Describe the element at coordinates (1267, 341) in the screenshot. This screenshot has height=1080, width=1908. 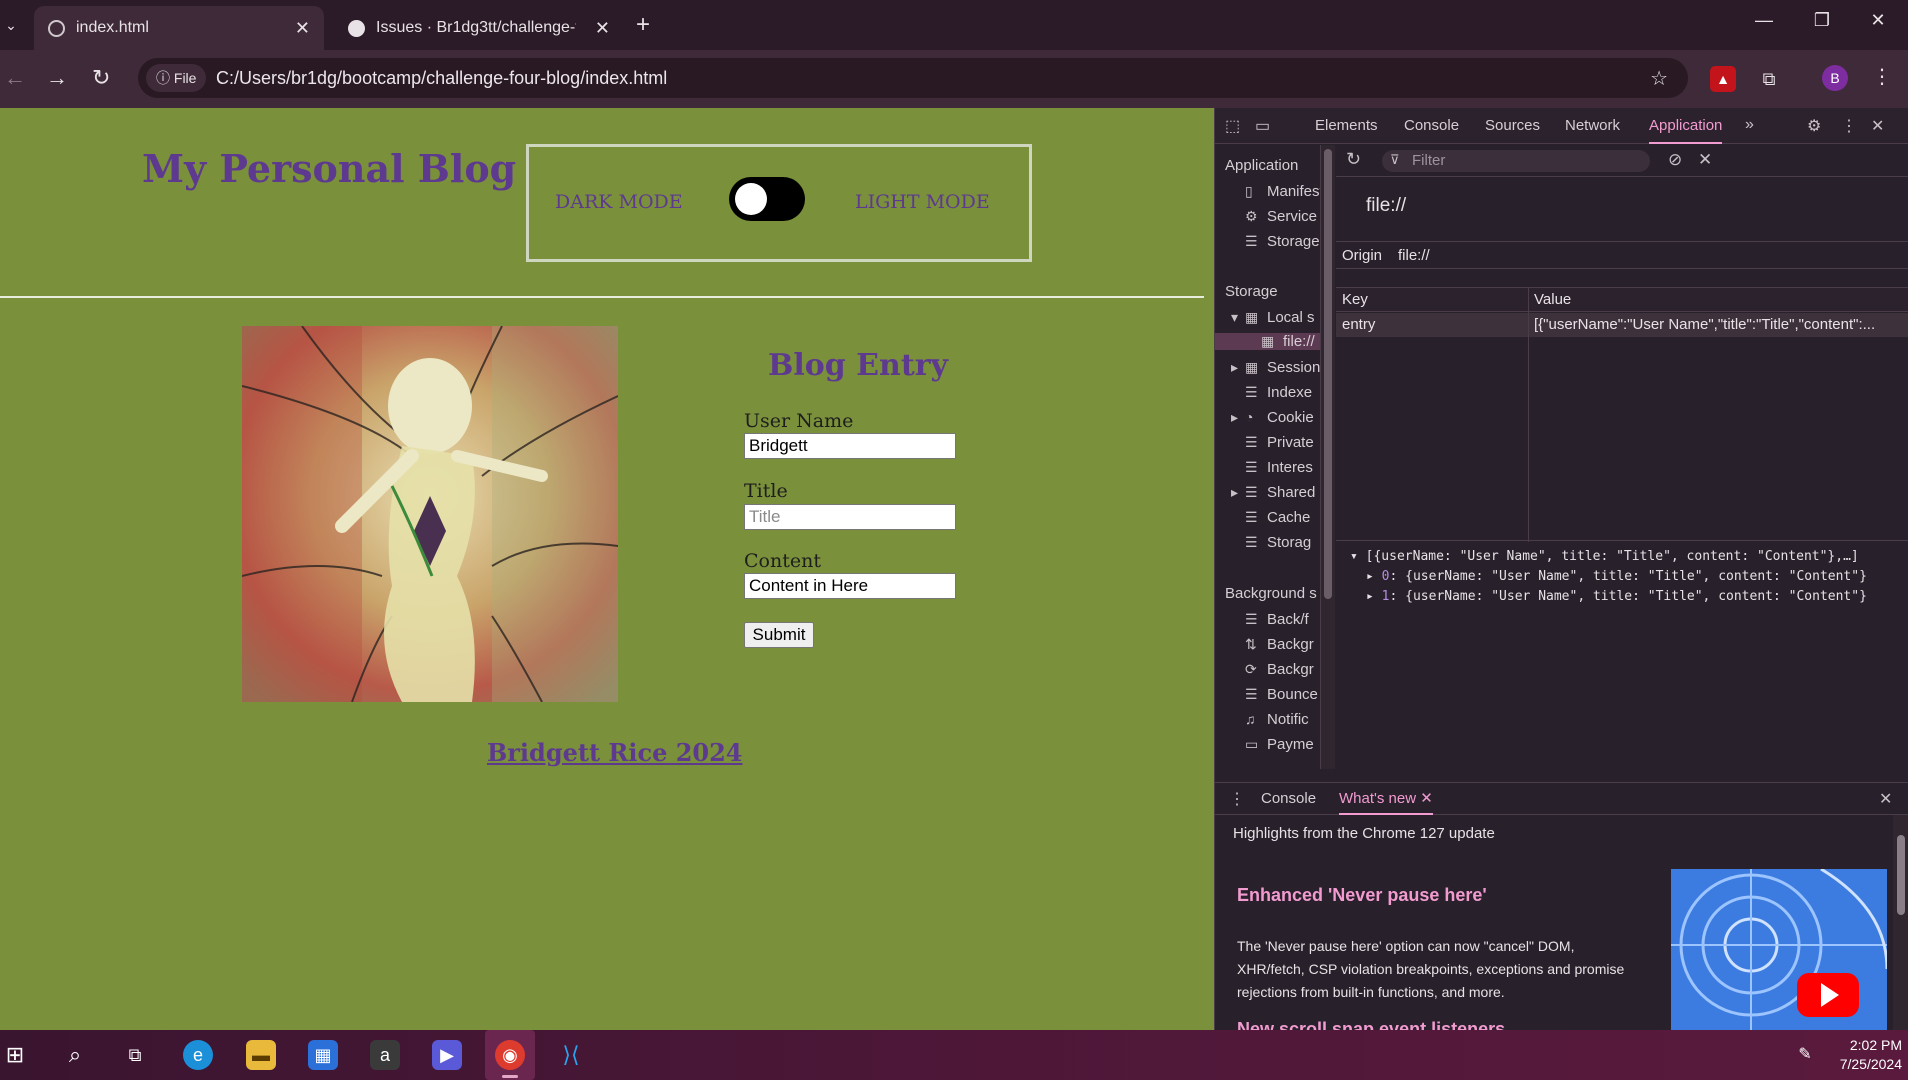
I see `sidebar-item-local-file: ▦ file://` at that location.